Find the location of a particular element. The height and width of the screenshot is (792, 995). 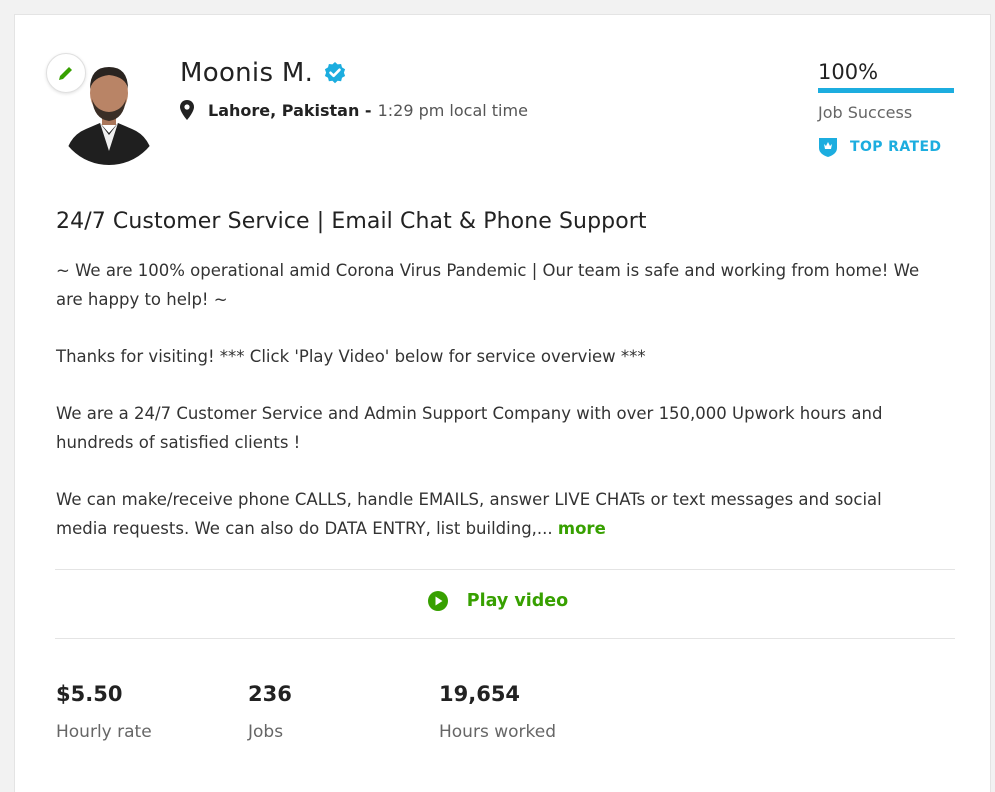

stat-hourly-rate: $5.50 Hourly rate is located at coordinates (104, 712).